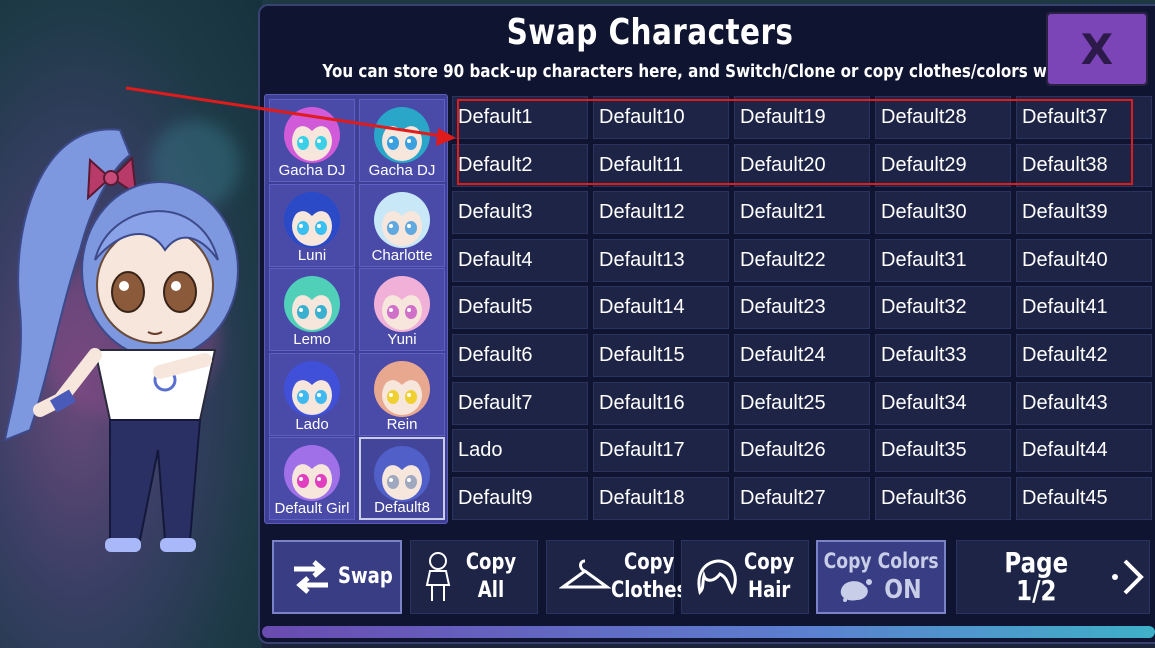 This screenshot has height=648, width=1155. What do you see at coordinates (520, 403) in the screenshot?
I see `character-slot: Default7` at bounding box center [520, 403].